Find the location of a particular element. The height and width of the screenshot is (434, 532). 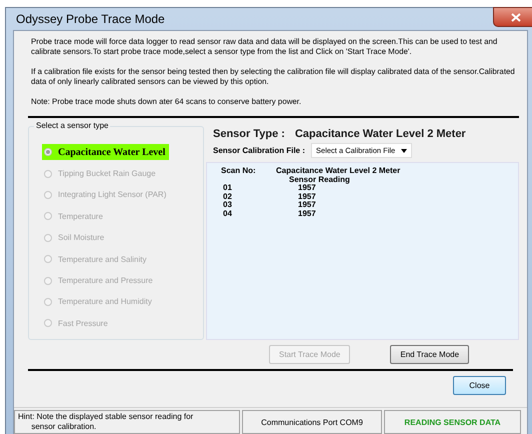

column-header: Sensor Reading is located at coordinates (320, 180).